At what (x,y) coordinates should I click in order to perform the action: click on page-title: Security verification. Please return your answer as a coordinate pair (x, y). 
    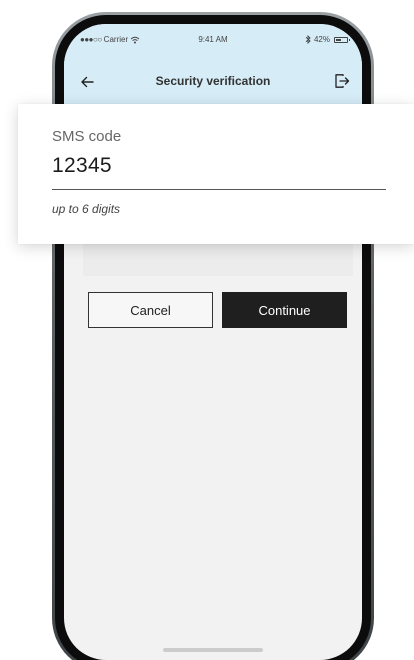
    Looking at the image, I should click on (213, 81).